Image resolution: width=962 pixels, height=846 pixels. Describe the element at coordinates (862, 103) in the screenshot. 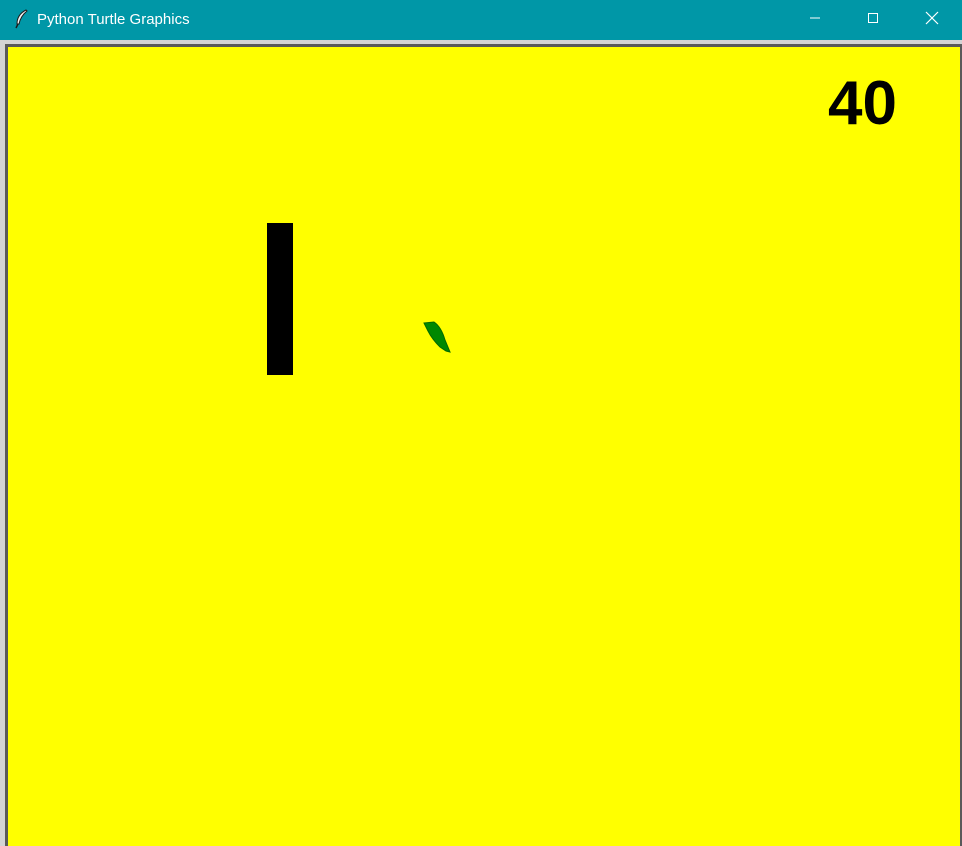

I see `score-display: 40` at that location.